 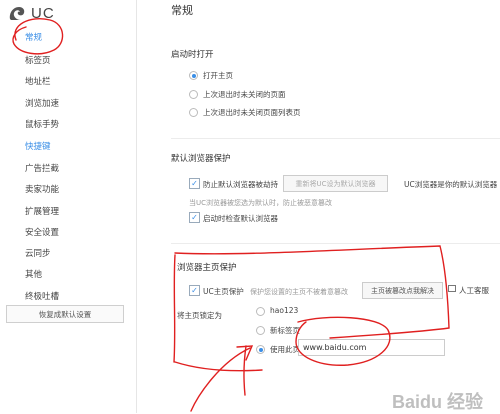 I want to click on sidebar-item-shortcuts: 快捷键, so click(x=38, y=146).